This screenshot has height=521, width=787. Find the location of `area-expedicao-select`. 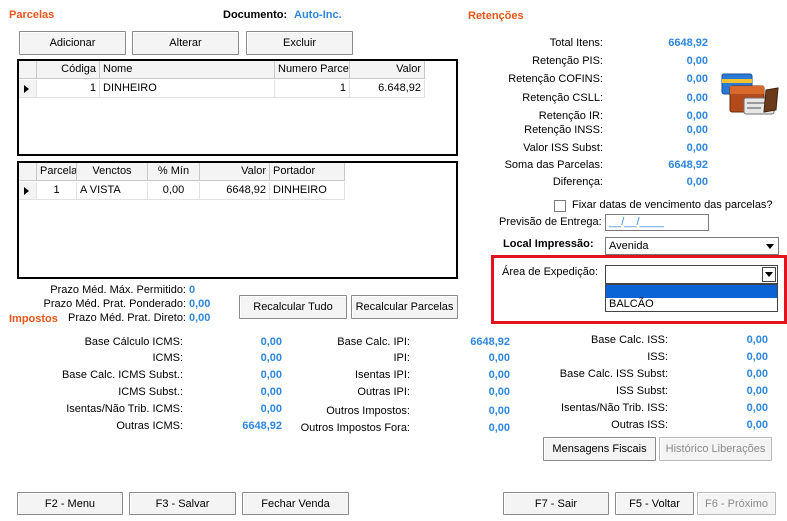

area-expedicao-select is located at coordinates (691, 274).